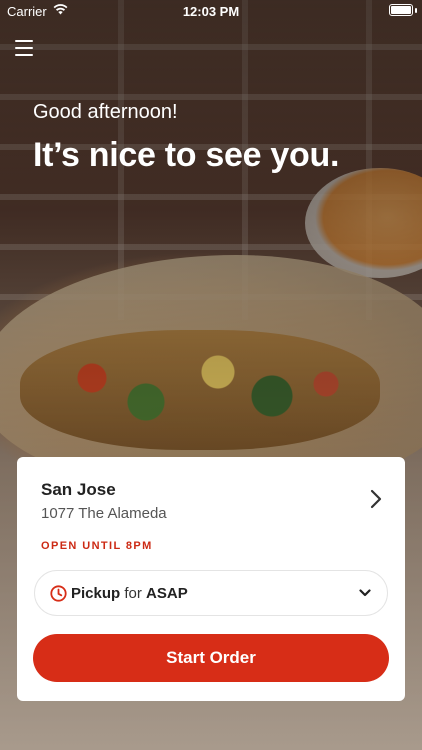  I want to click on pickup-connector: for, so click(133, 593).